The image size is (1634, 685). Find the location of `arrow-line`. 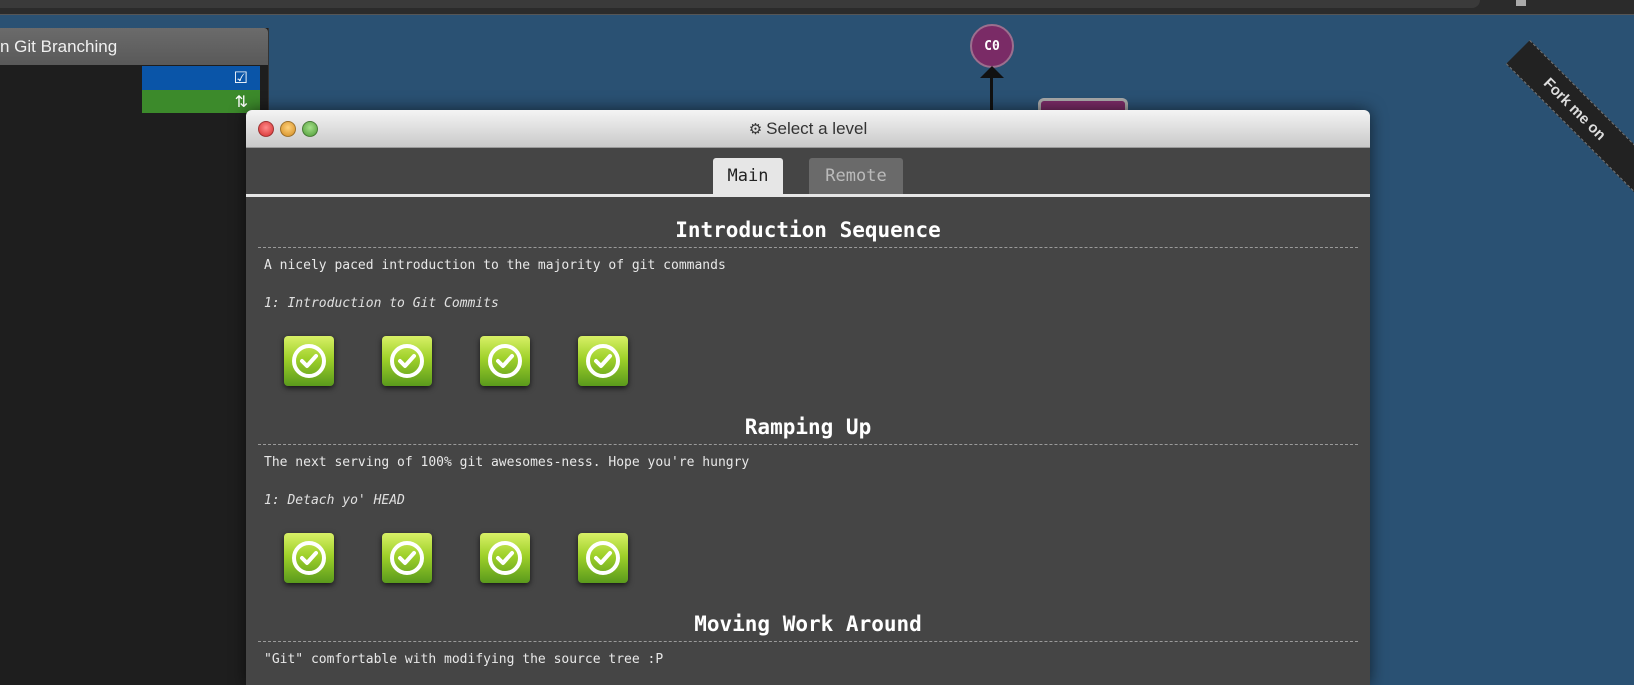

arrow-line is located at coordinates (991, 94).